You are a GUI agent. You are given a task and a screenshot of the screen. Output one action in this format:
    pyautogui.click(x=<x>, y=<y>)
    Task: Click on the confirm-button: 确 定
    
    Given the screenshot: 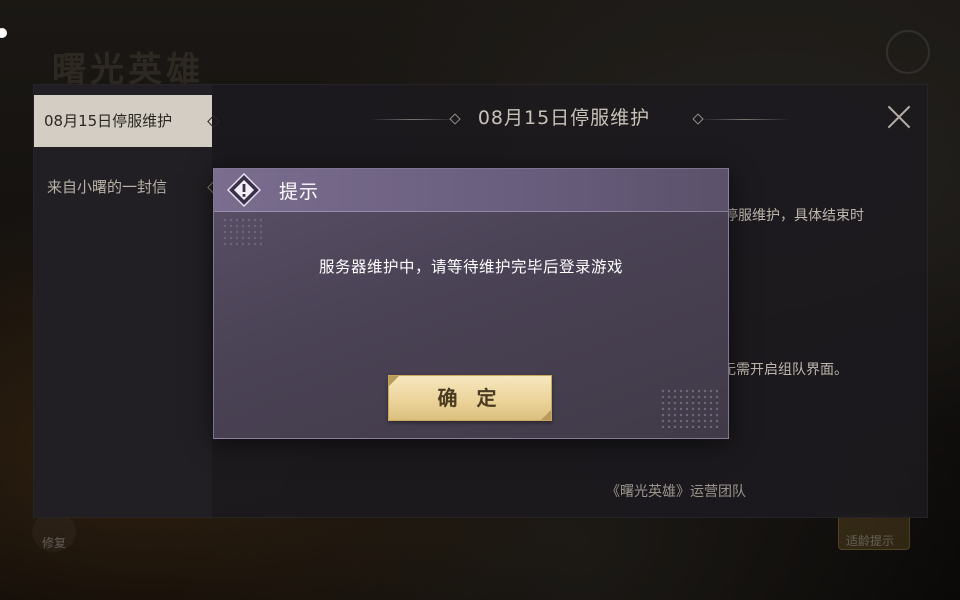 What is the action you would take?
    pyautogui.click(x=470, y=398)
    